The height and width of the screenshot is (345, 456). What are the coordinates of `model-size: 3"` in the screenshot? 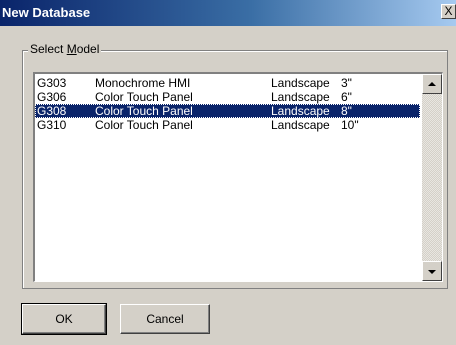 It's located at (346, 83).